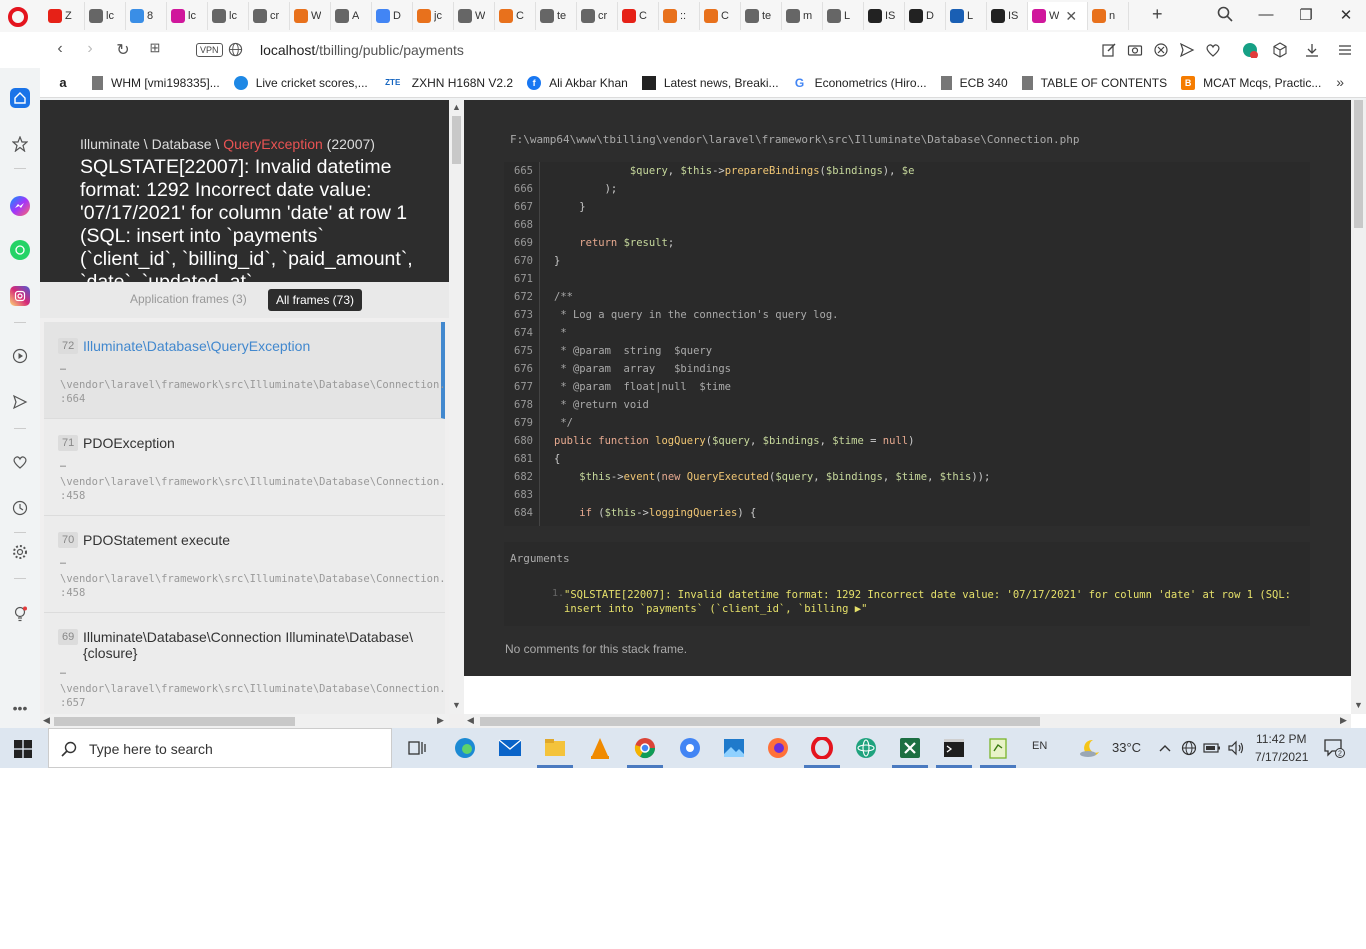 Image resolution: width=1366 pixels, height=949 pixels. I want to click on terminal-icon, so click(954, 752).